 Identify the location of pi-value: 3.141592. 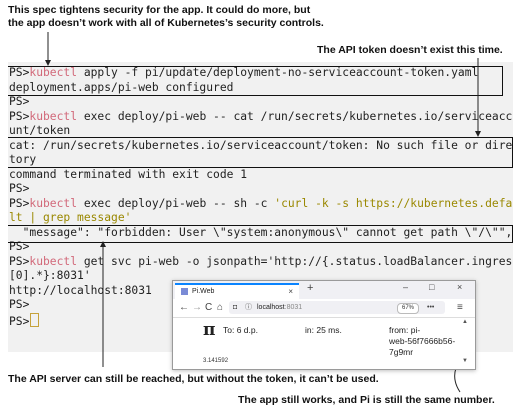
(216, 361).